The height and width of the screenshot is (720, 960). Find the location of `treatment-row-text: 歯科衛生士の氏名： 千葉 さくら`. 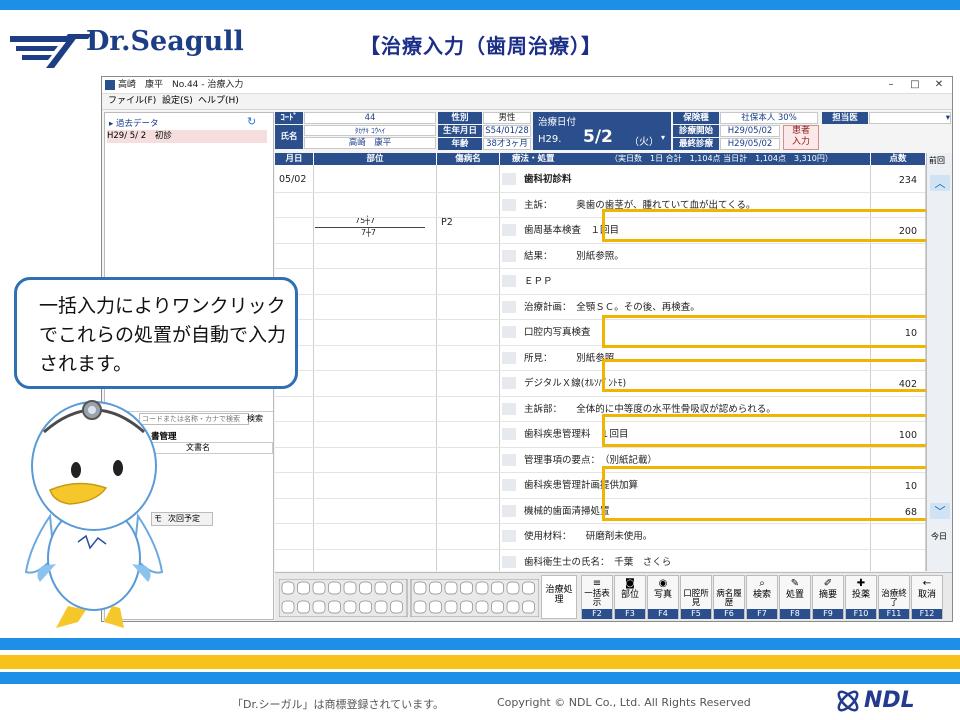

treatment-row-text: 歯科衛生士の氏名： 千葉 さくら is located at coordinates (597, 561).